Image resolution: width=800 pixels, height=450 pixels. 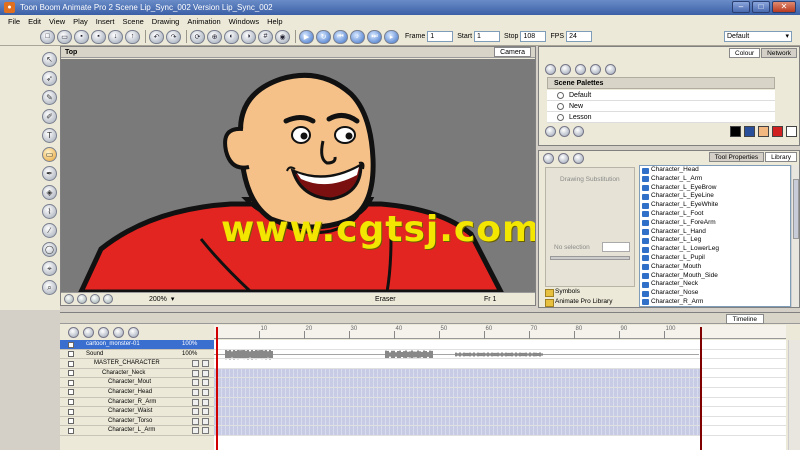 What do you see at coordinates (137, 402) in the screenshot?
I see `timeline-layer: Character_R_Arm` at bounding box center [137, 402].